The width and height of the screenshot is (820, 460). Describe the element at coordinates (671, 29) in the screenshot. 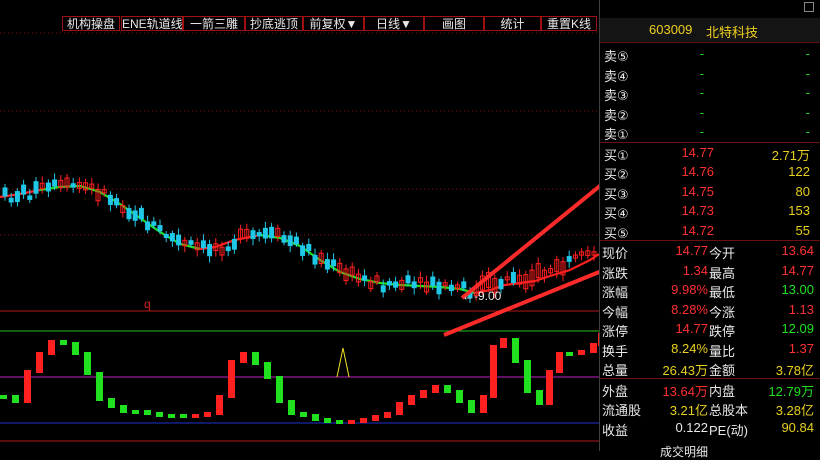

I see `stock-code: 603009` at that location.